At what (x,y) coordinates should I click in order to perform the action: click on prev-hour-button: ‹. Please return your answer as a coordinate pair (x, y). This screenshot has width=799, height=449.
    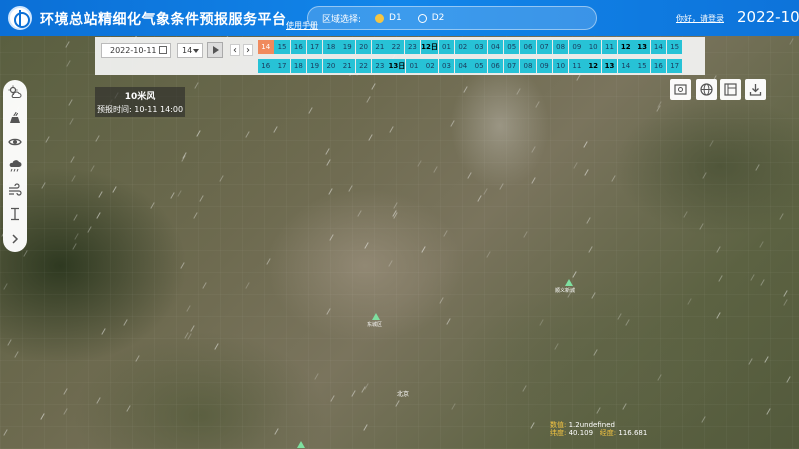
    Looking at the image, I should click on (235, 50).